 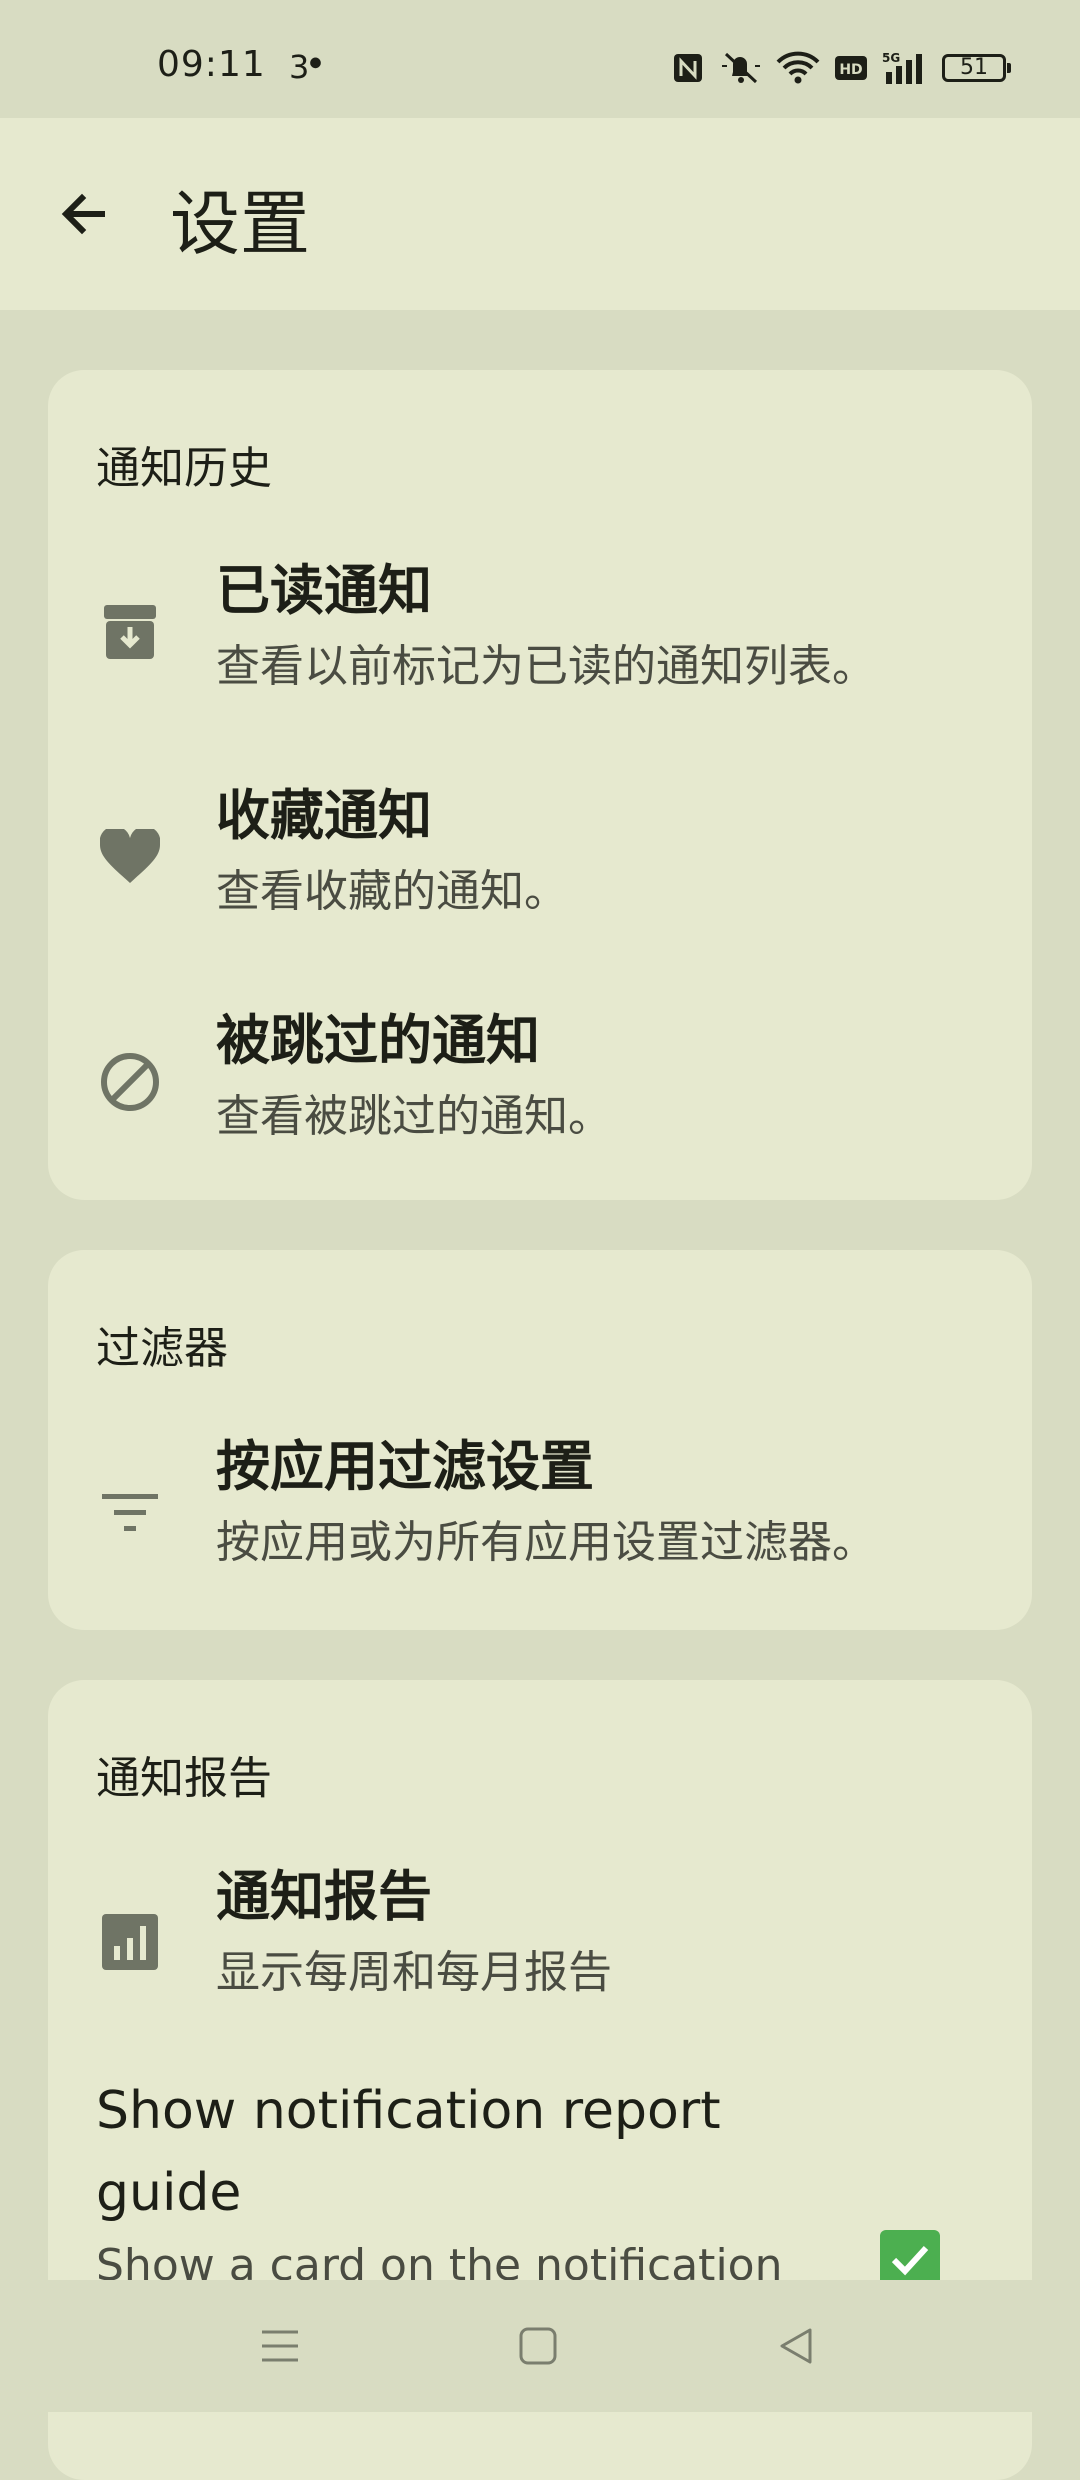 I want to click on item-subtitle: 查看收藏的通知。, so click(x=392, y=891).